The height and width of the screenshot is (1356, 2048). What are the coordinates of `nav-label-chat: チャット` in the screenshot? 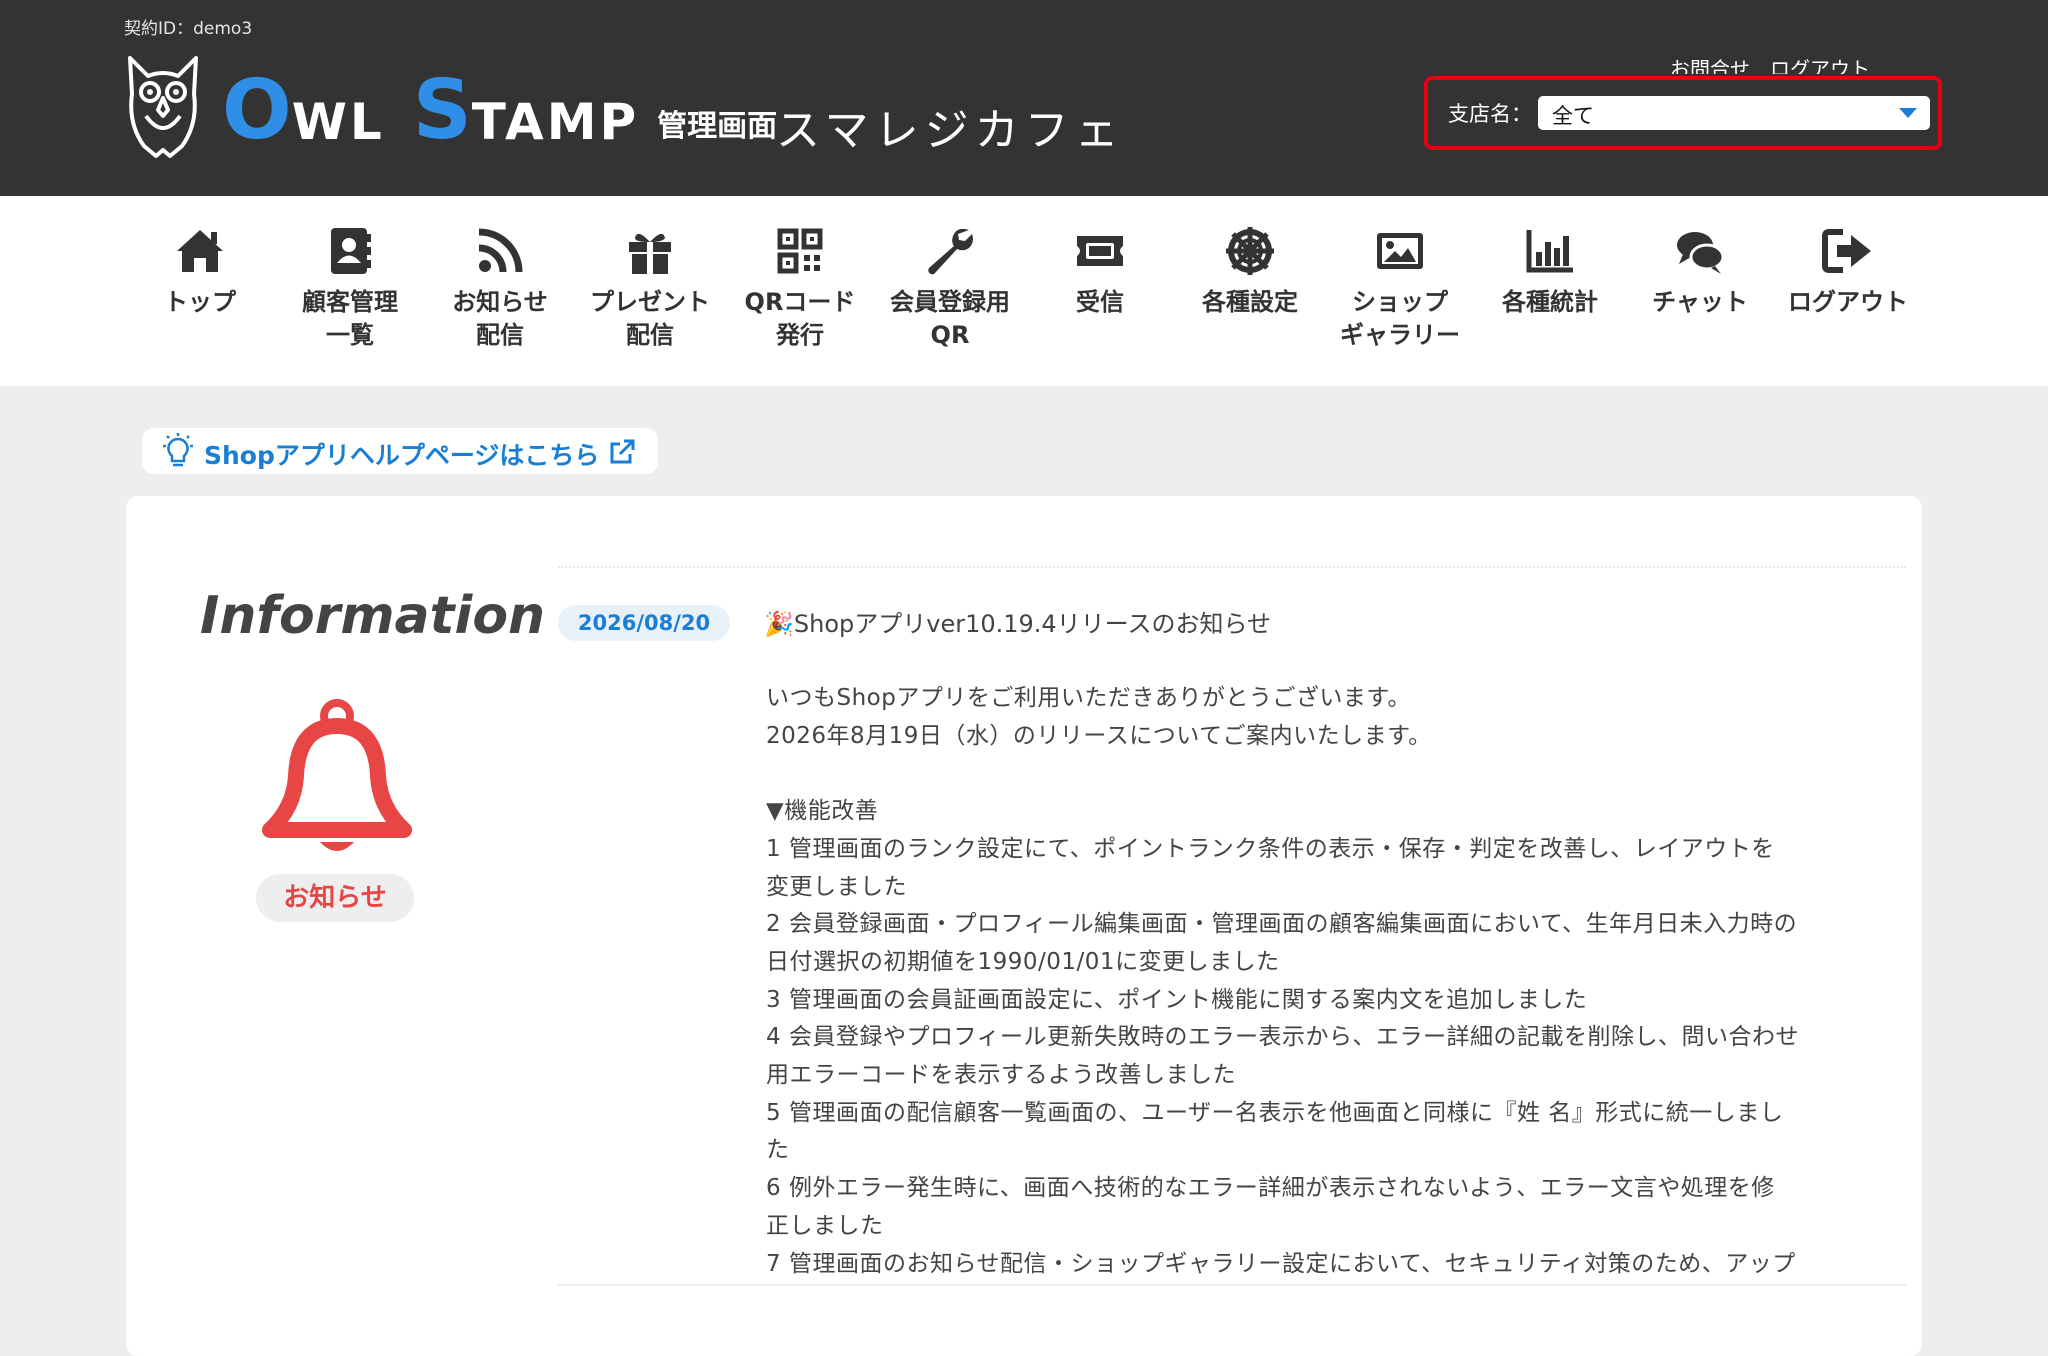 It's located at (1700, 302).